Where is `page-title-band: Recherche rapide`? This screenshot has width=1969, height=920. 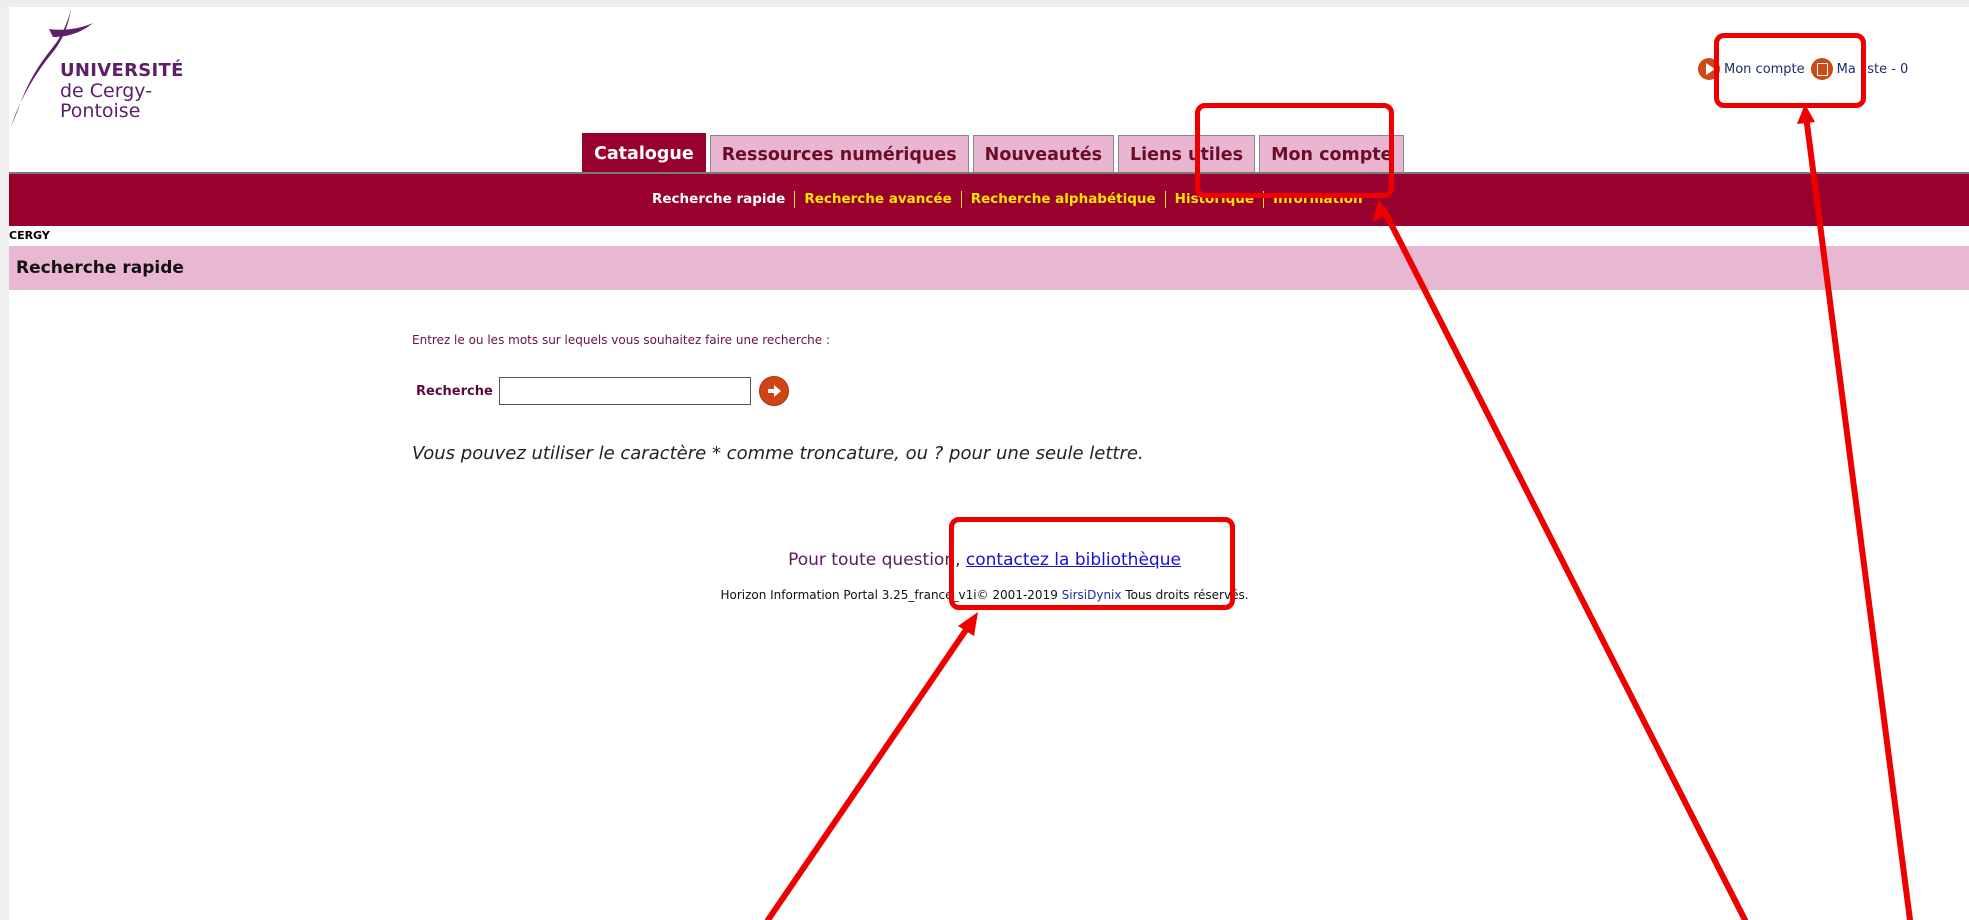 page-title-band: Recherche rapide is located at coordinates (989, 268).